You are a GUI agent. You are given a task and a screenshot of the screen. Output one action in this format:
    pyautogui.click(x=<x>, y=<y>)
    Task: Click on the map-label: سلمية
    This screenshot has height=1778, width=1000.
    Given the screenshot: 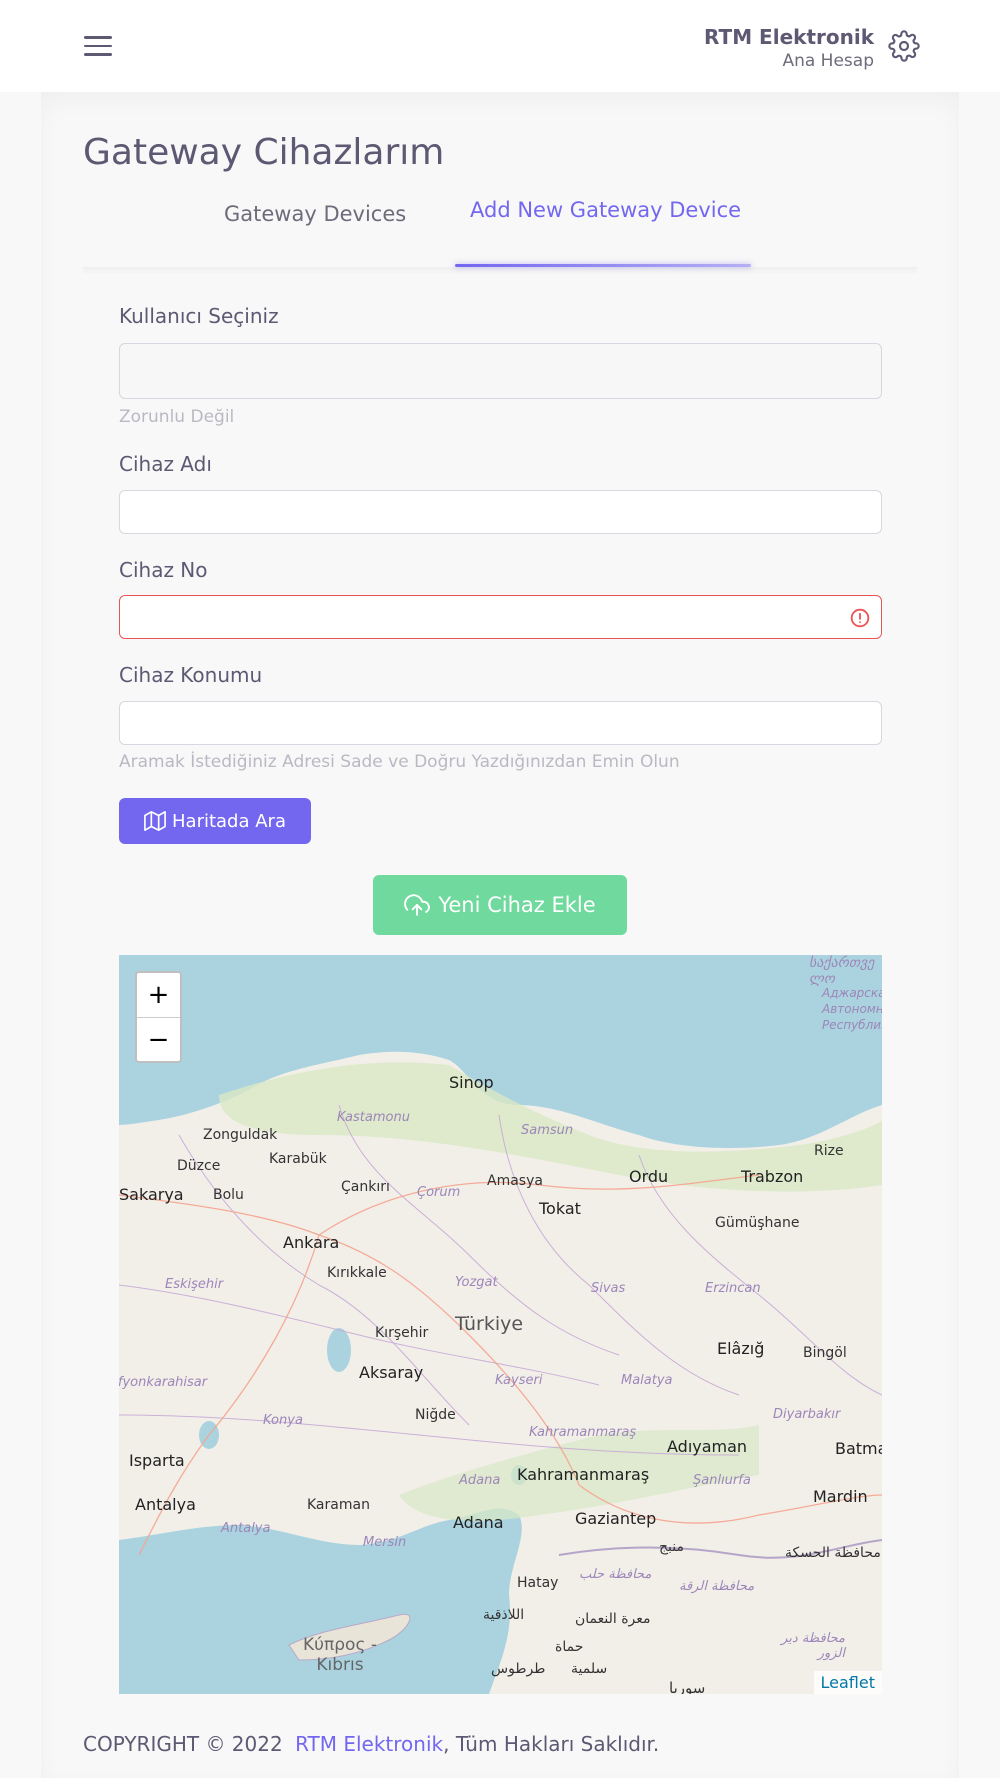 What is the action you would take?
    pyautogui.click(x=589, y=1669)
    